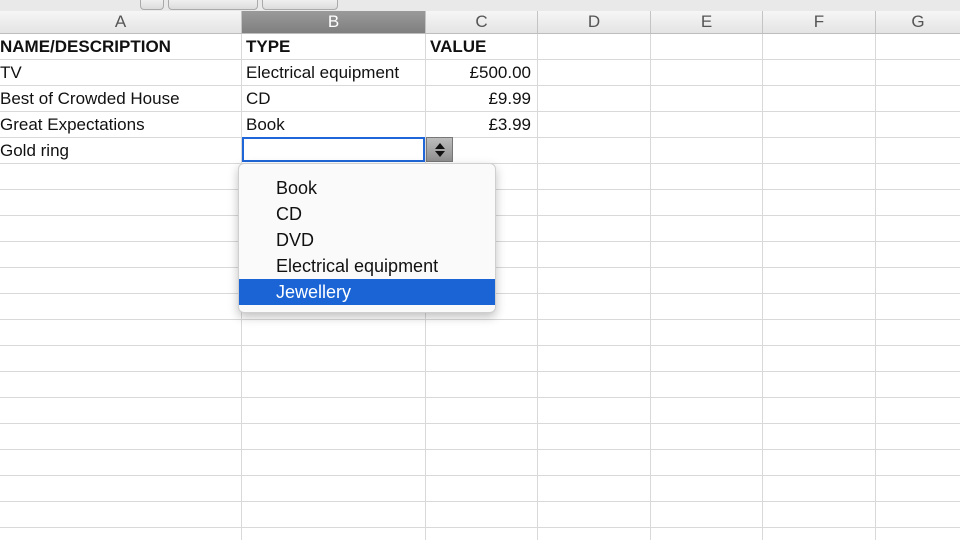 Image resolution: width=960 pixels, height=540 pixels. What do you see at coordinates (483, 47) in the screenshot?
I see `cell-c1: VALUE` at bounding box center [483, 47].